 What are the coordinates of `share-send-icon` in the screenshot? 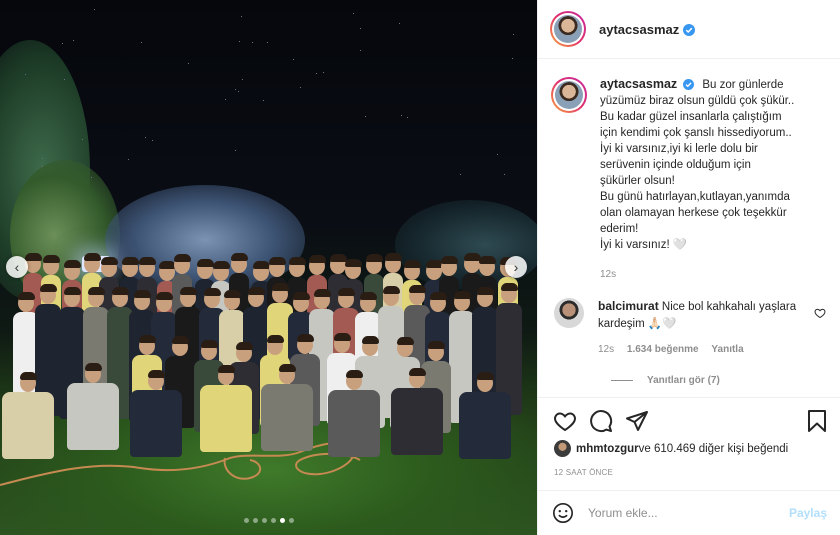 It's located at (637, 421).